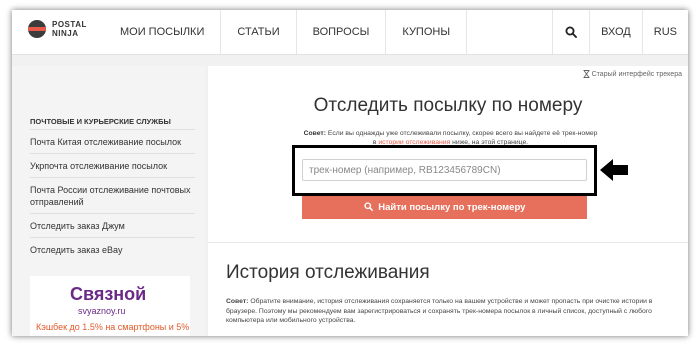 This screenshot has height=348, width=700. Describe the element at coordinates (65, 33) in the screenshot. I see `logo-line2: NINJA` at that location.